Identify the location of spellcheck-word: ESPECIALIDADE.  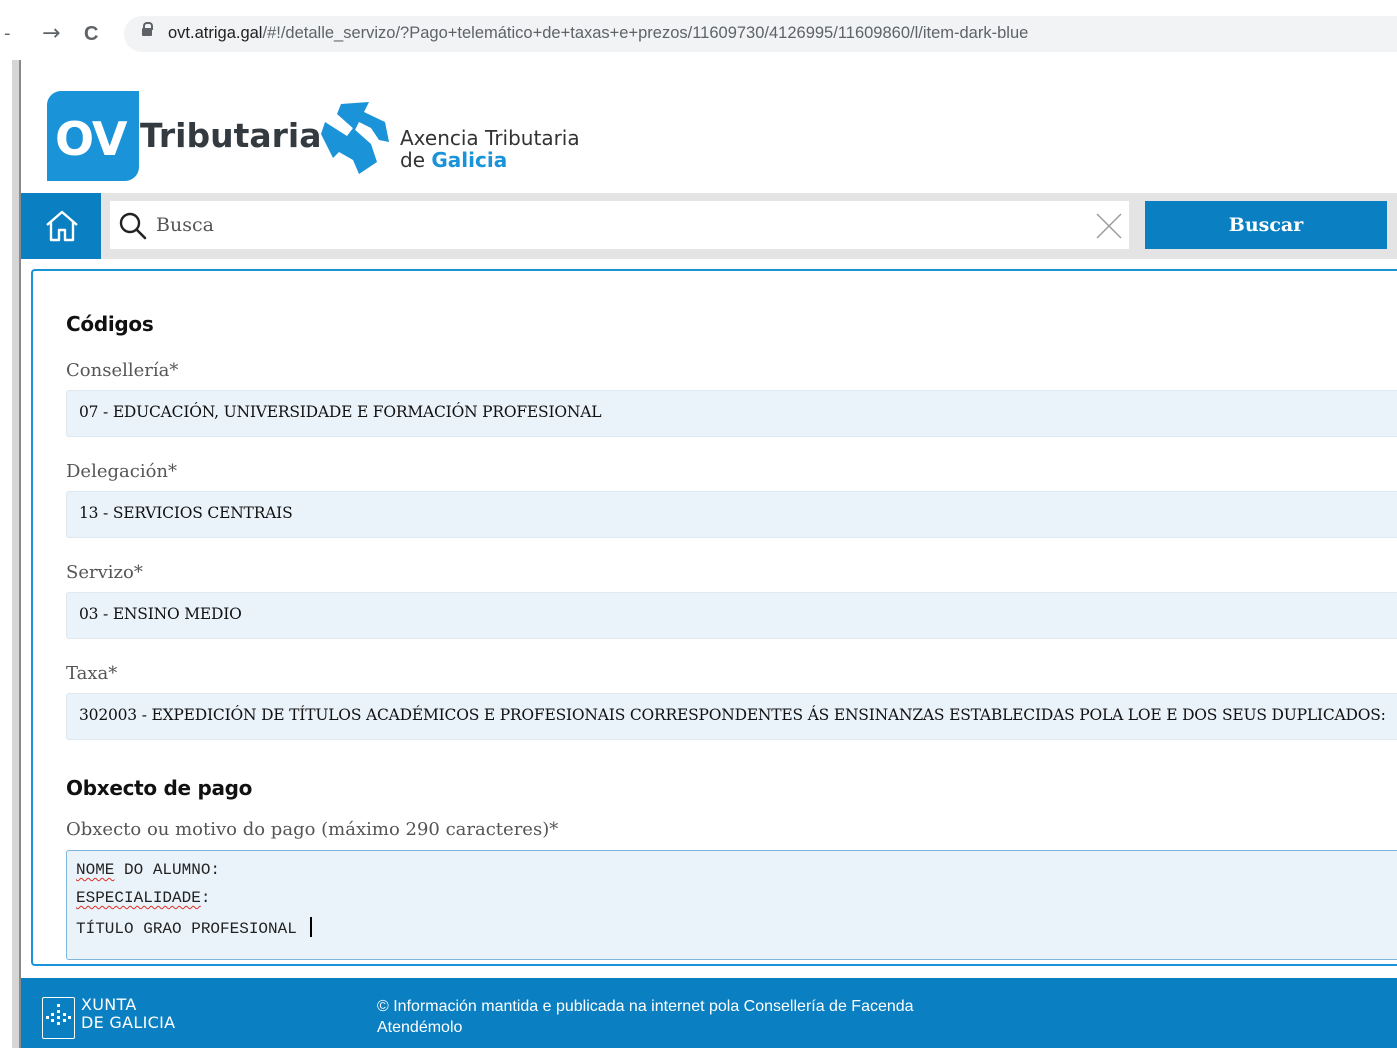
(138, 898).